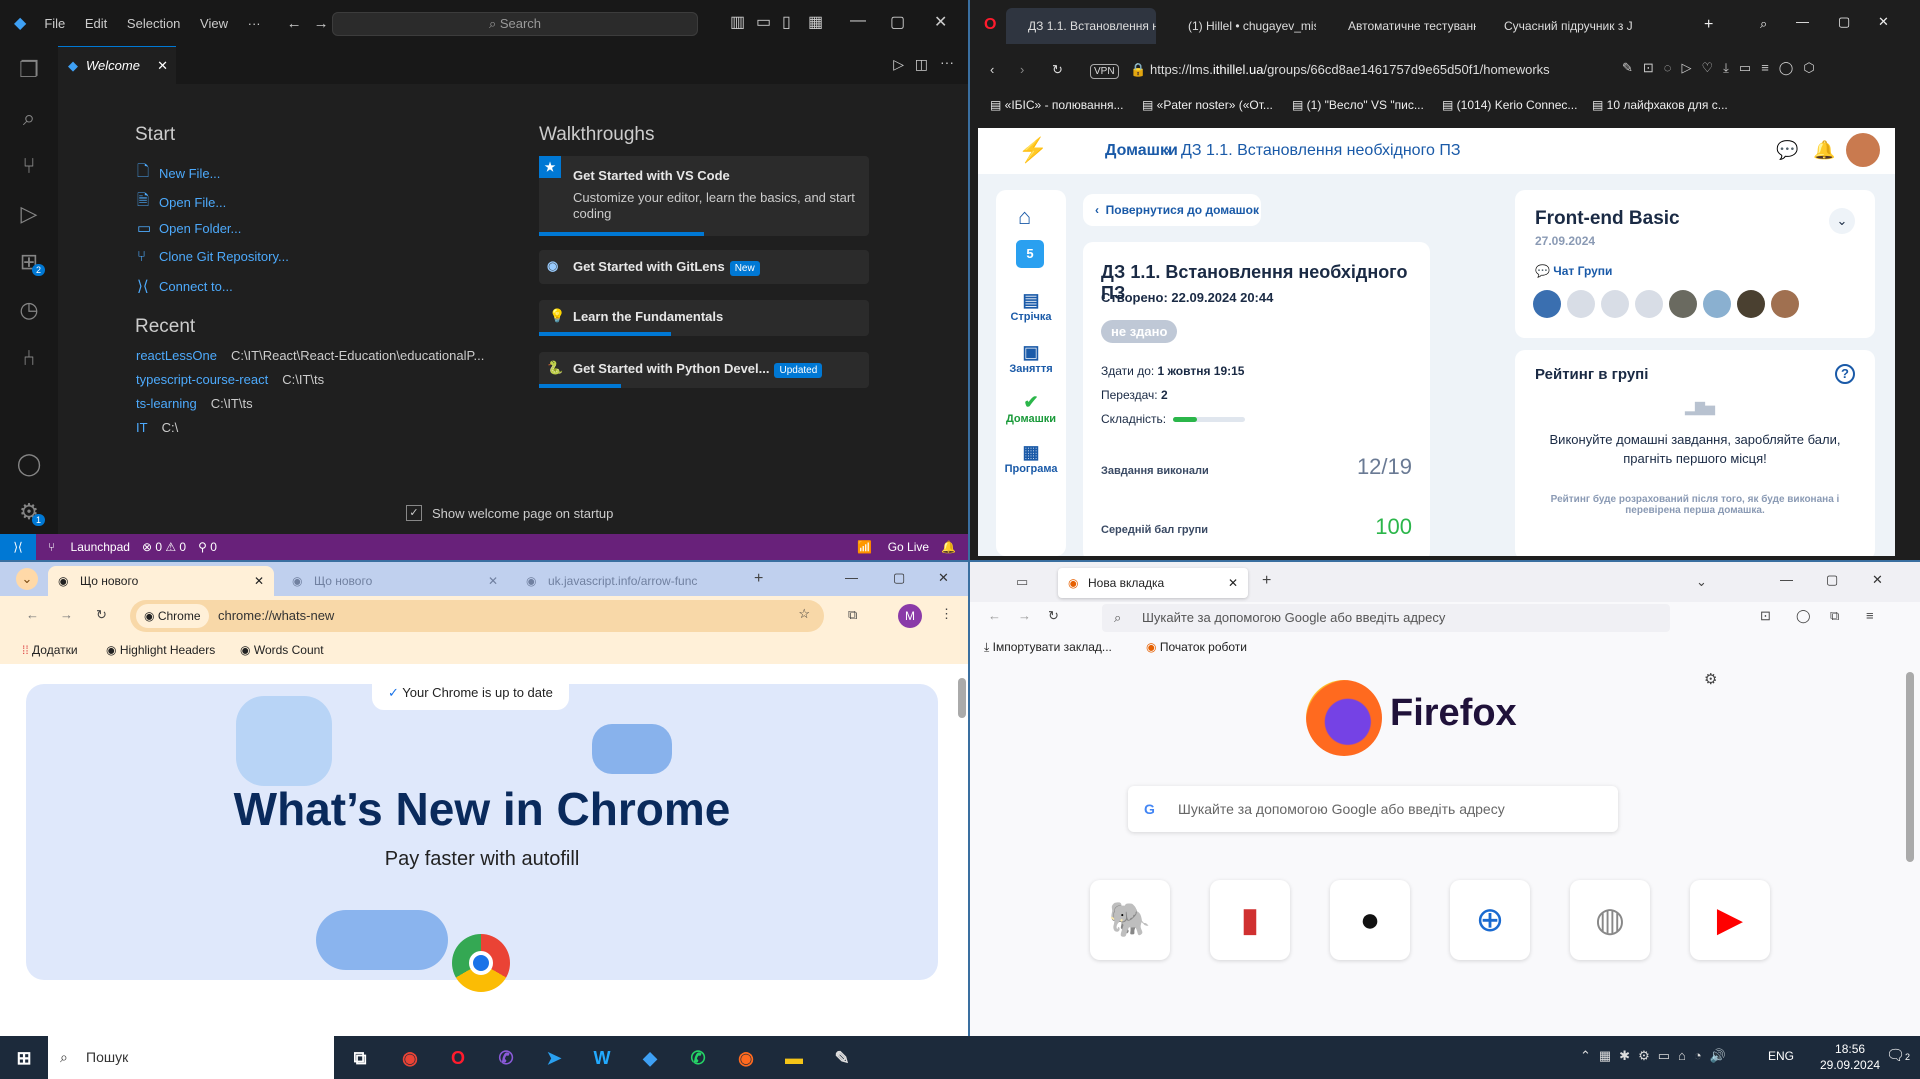 This screenshot has height=1079, width=1920. Describe the element at coordinates (282, 650) in the screenshot. I see `bookmark-words-count: ◉ Words Count` at that location.